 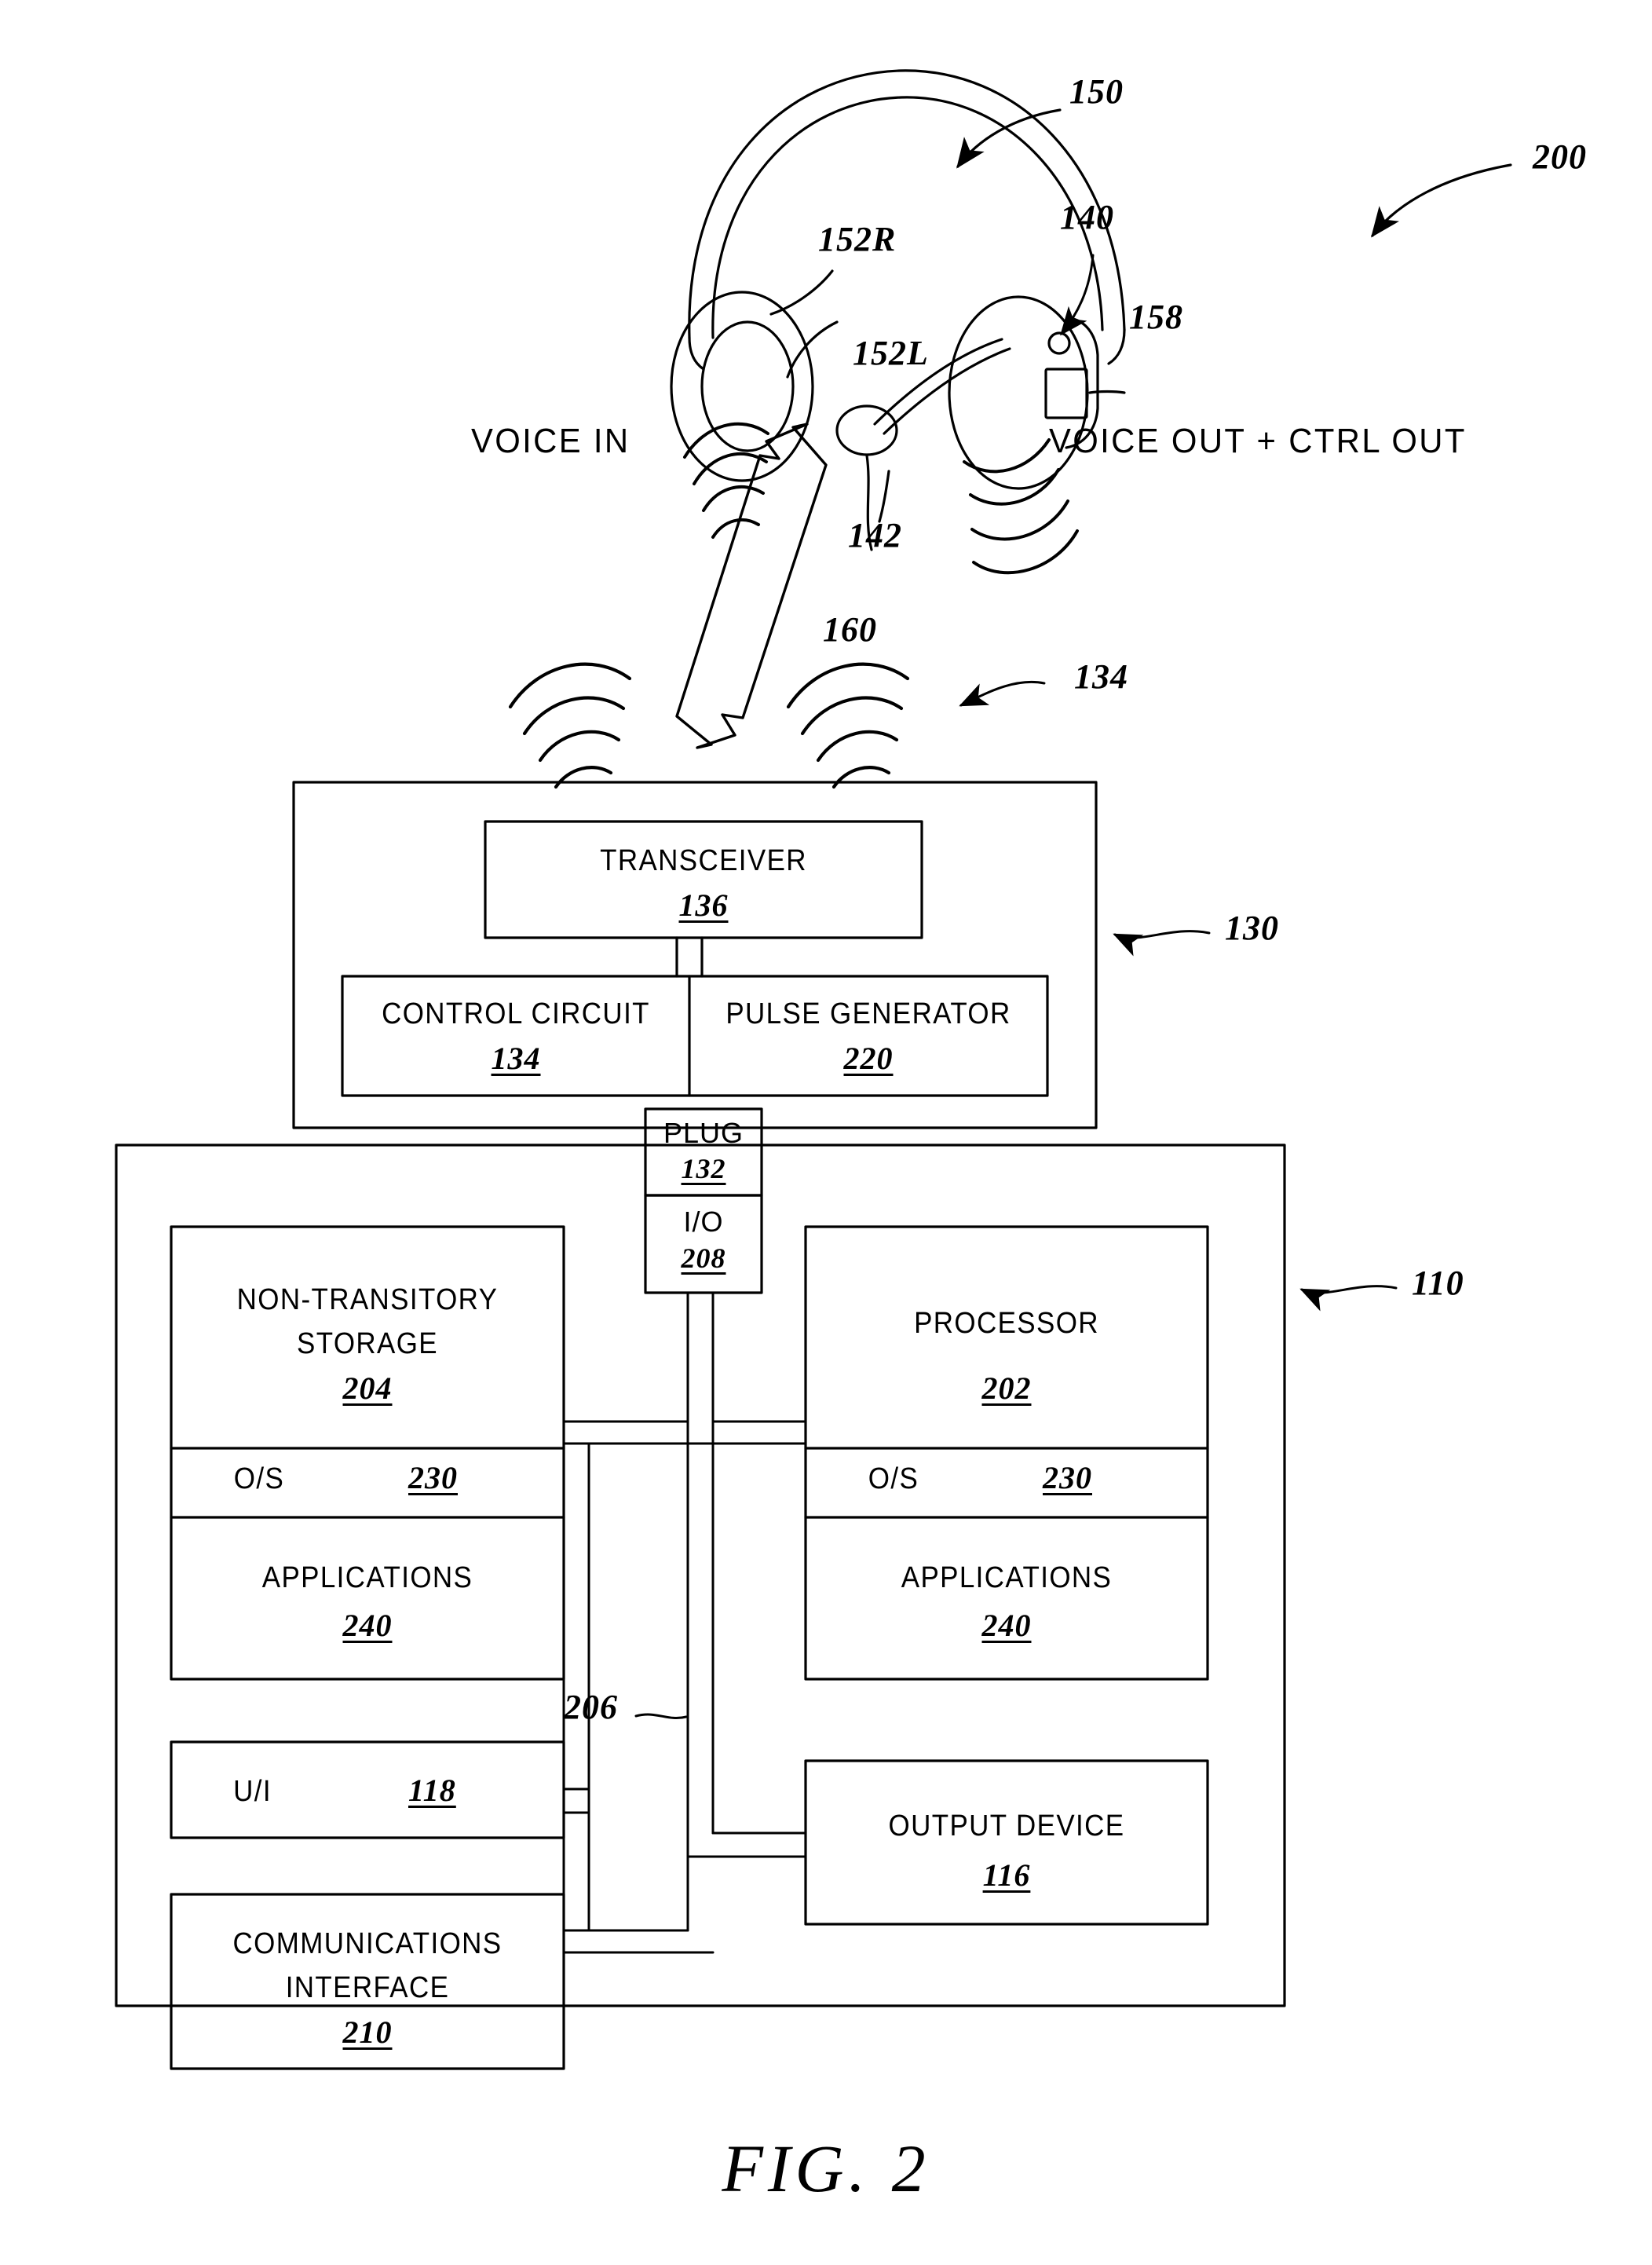 I want to click on adapter-waves-left, so click(x=570, y=725).